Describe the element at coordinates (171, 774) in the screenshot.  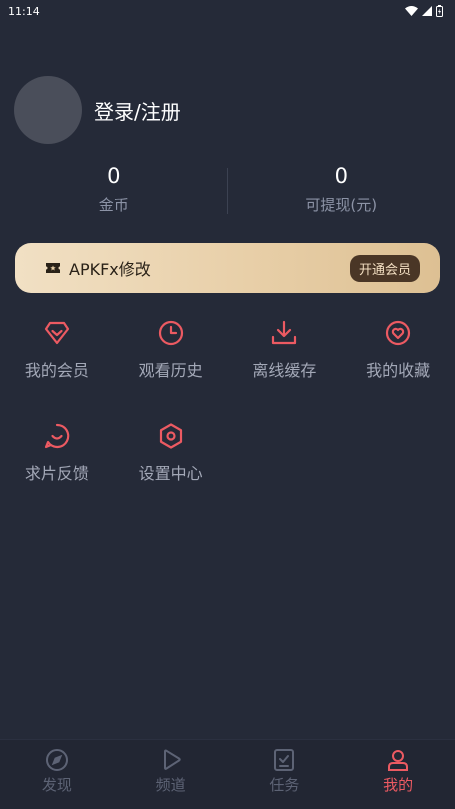
I see `tab-channel: 频道` at that location.